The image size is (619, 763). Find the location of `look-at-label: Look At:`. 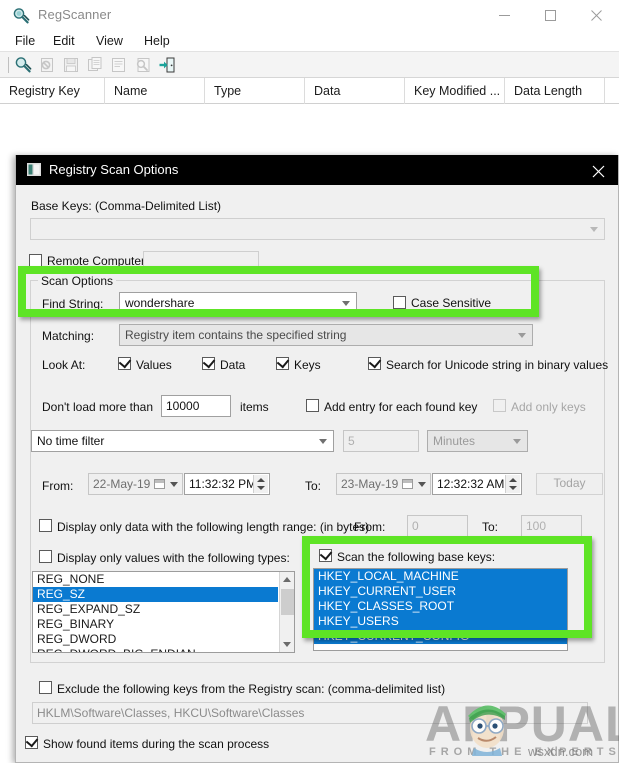

look-at-label: Look At: is located at coordinates (64, 365).